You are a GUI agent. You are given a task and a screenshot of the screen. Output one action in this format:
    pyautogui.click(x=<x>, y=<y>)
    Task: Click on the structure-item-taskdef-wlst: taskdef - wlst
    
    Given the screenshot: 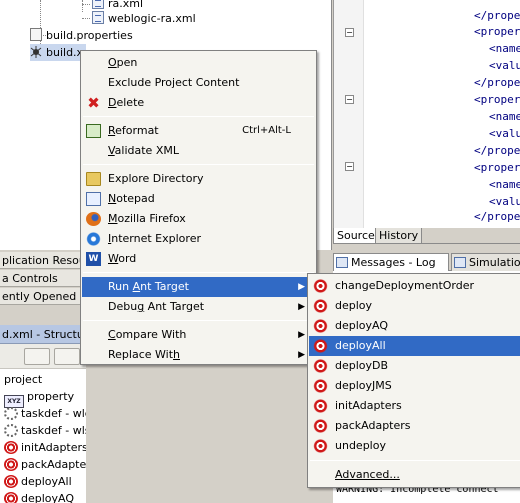 What is the action you would take?
    pyautogui.click(x=45, y=430)
    